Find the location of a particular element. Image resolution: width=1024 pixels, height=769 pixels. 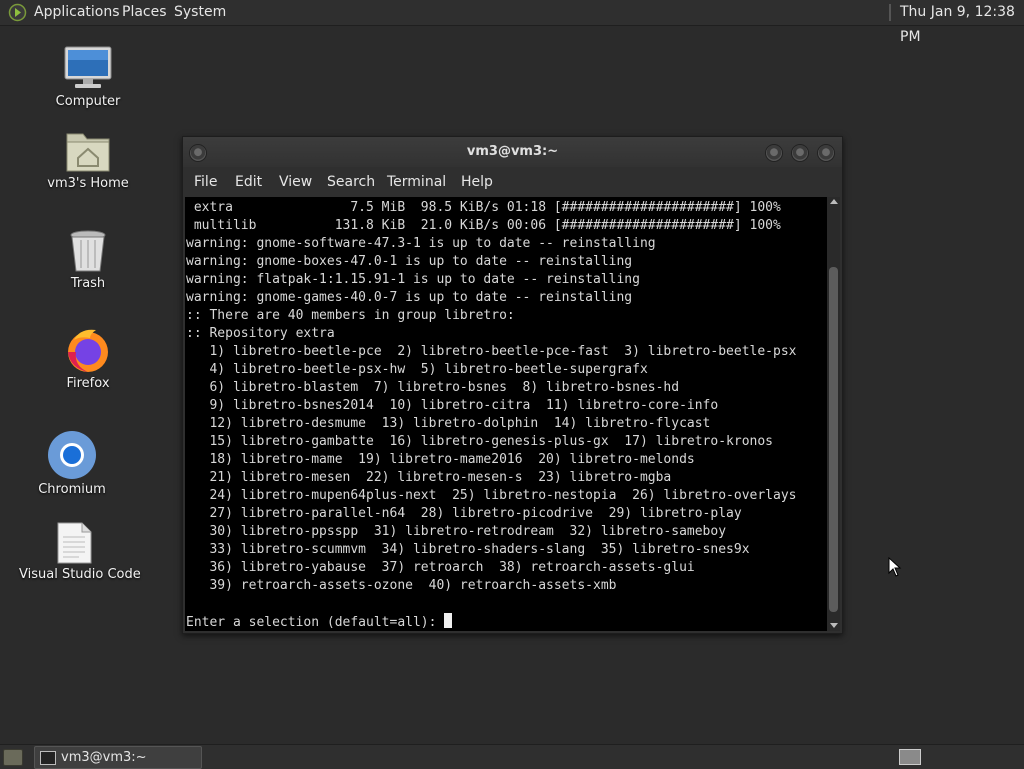

system-menu: System is located at coordinates (200, 12).